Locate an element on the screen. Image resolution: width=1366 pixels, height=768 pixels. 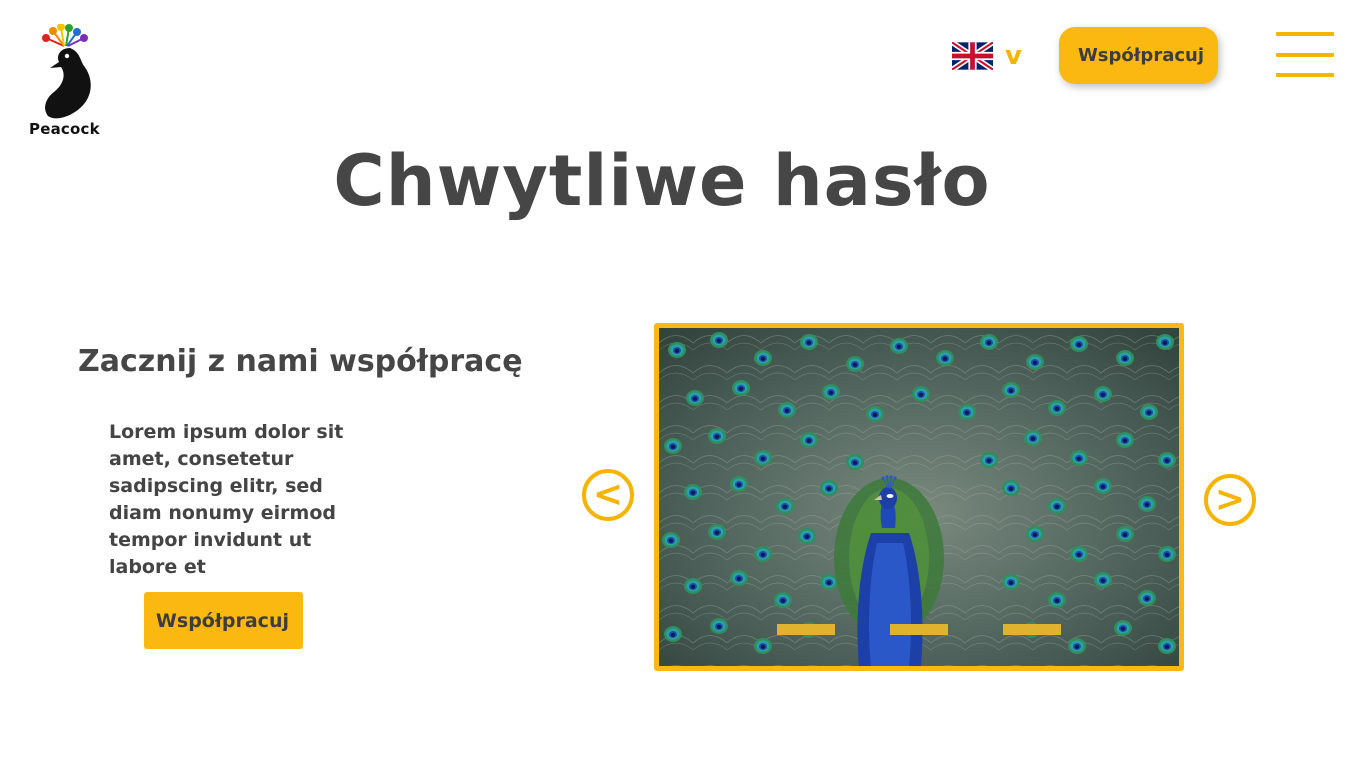
peacock-logo: Peacock is located at coordinates (66, 82).